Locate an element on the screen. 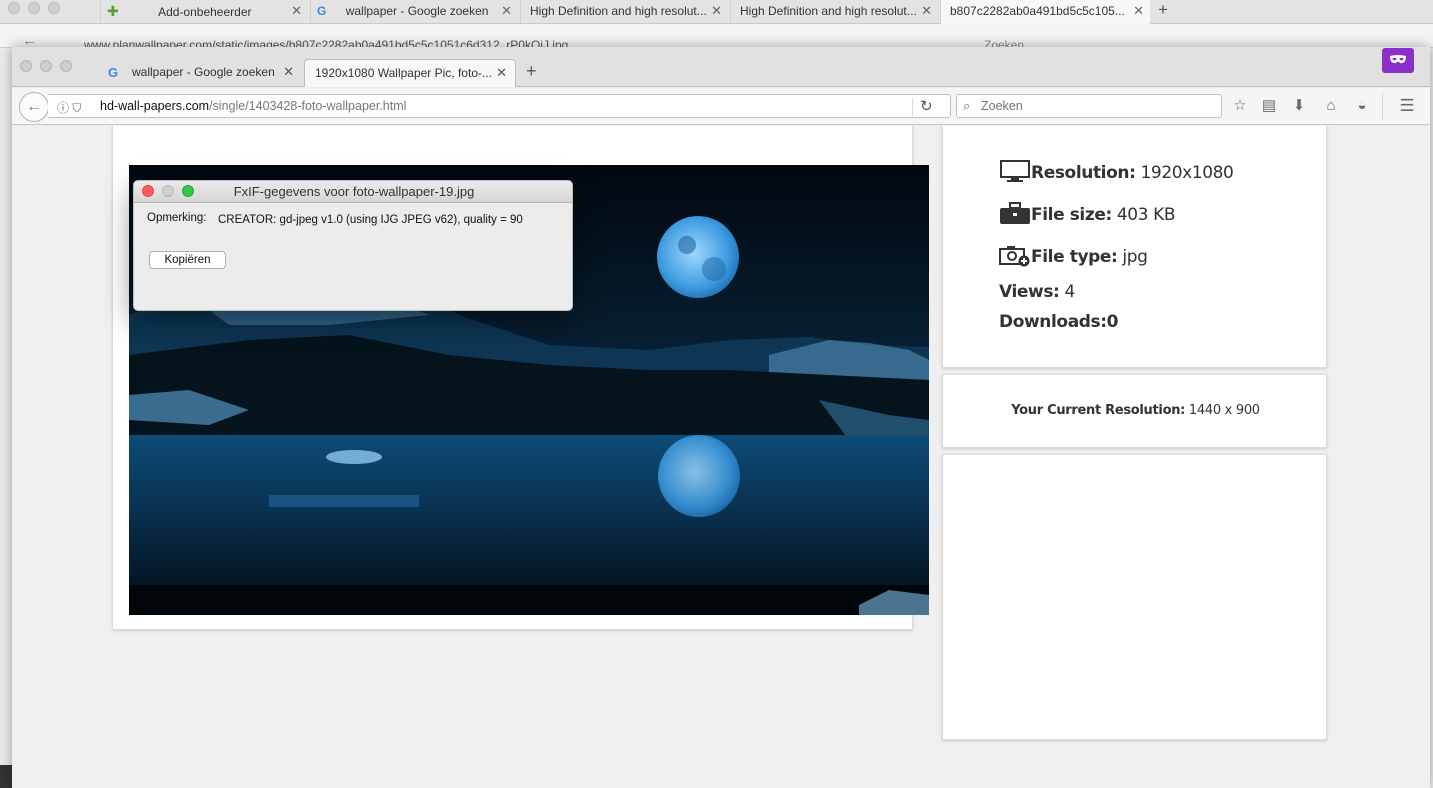  menu-hamburger-icon: ☰ is located at coordinates (1407, 106).